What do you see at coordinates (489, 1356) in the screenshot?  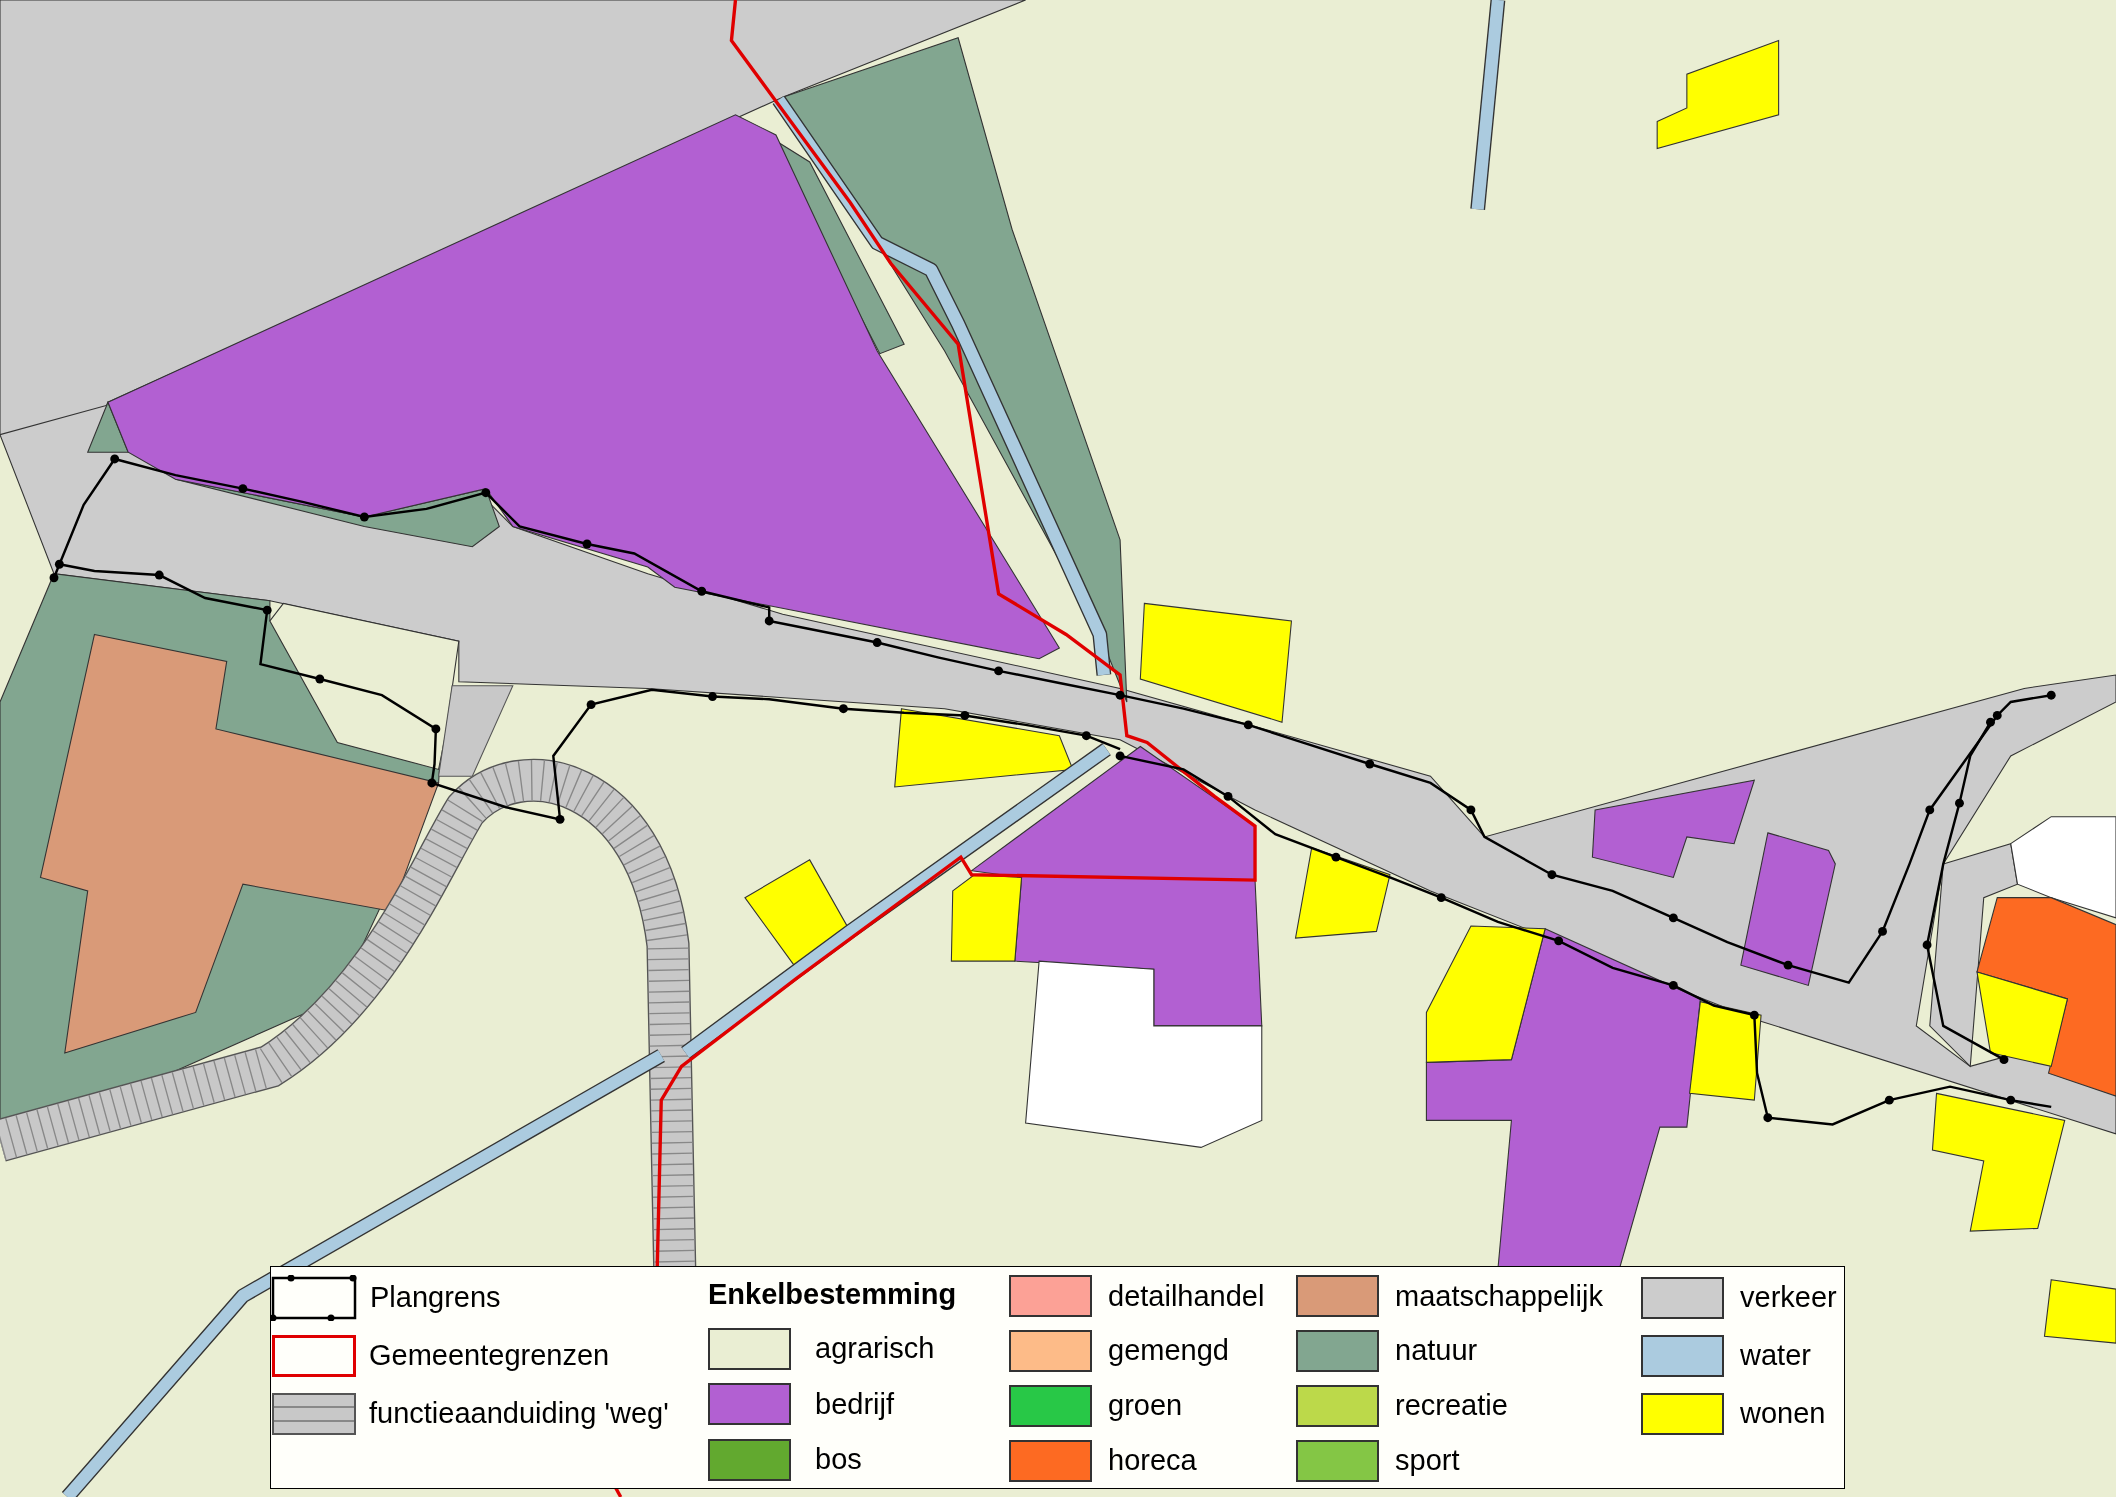 I see `legend-label: Gemeentegrenzen` at bounding box center [489, 1356].